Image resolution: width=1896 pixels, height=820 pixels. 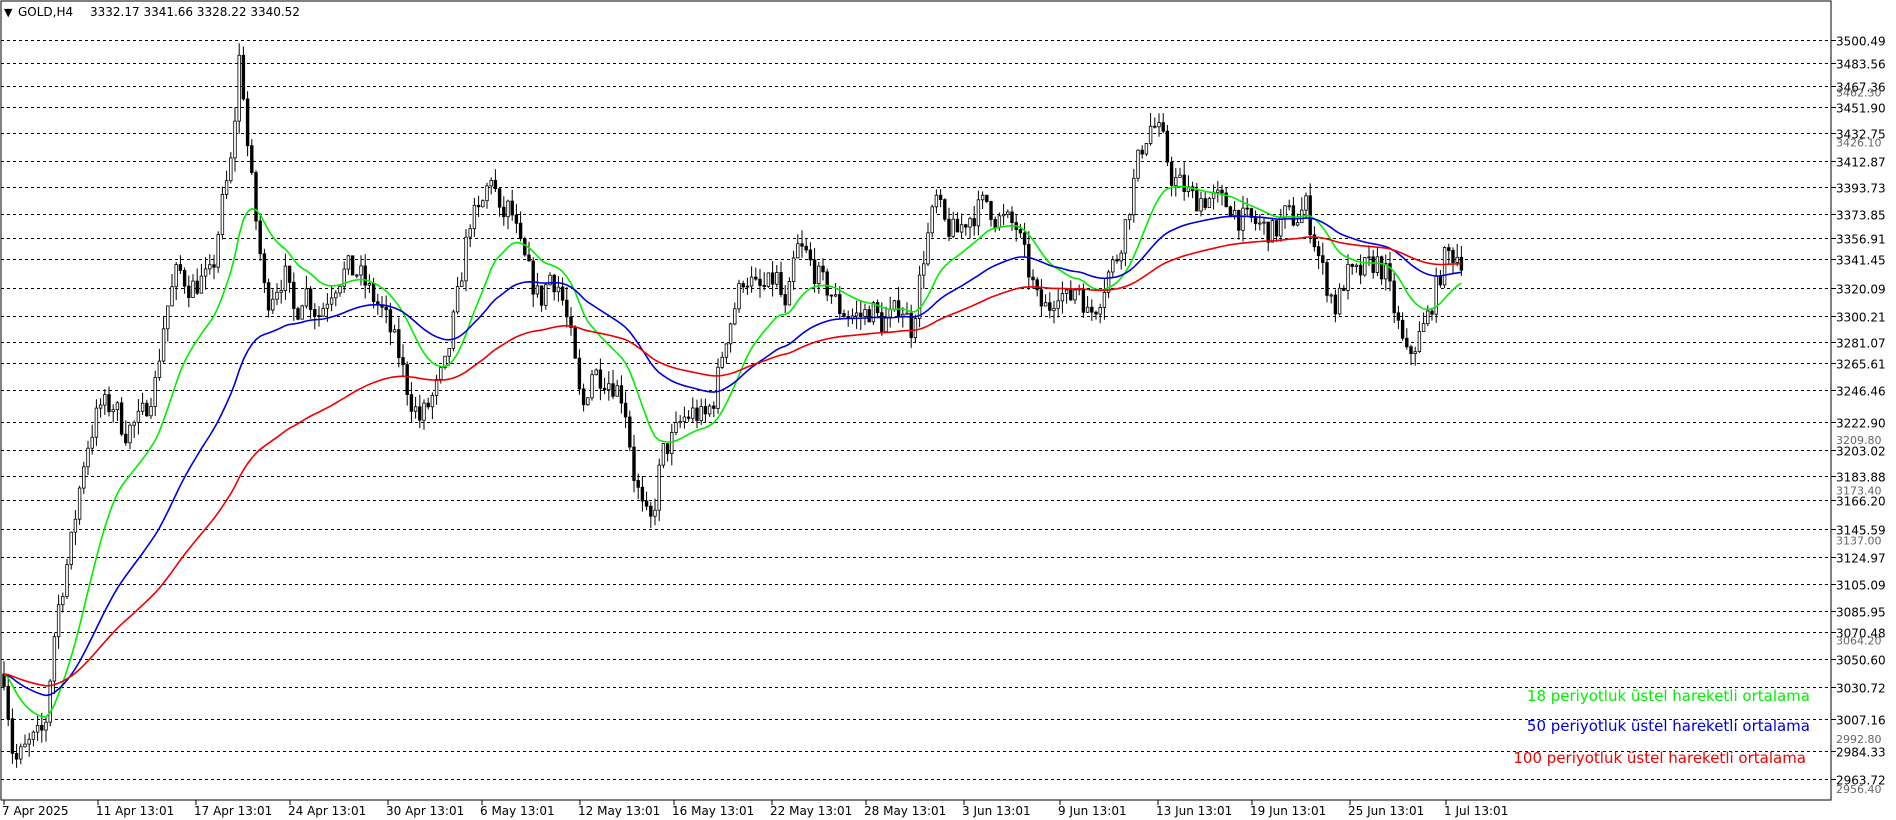 I want to click on price-label-faint: 3137.00, so click(x=1859, y=540).